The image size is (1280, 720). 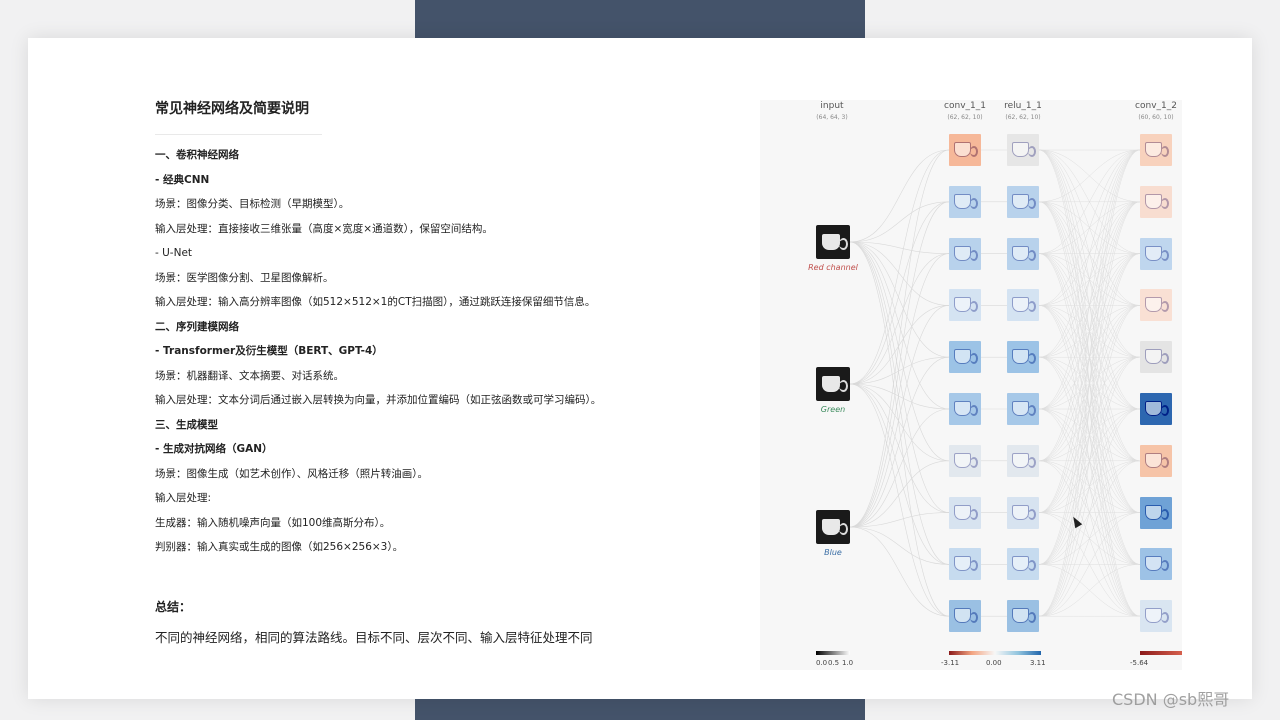 What do you see at coordinates (822, 663) in the screenshot?
I see `colorbar-tick: 0.0` at bounding box center [822, 663].